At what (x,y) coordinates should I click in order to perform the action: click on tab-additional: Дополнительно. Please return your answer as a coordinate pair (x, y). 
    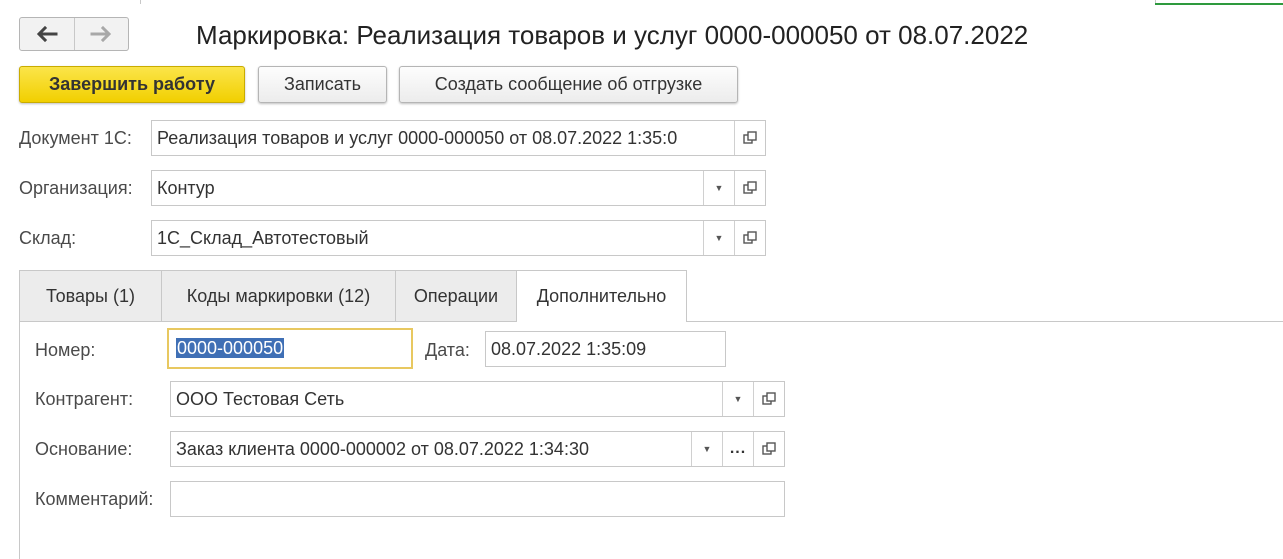
    Looking at the image, I should click on (601, 296).